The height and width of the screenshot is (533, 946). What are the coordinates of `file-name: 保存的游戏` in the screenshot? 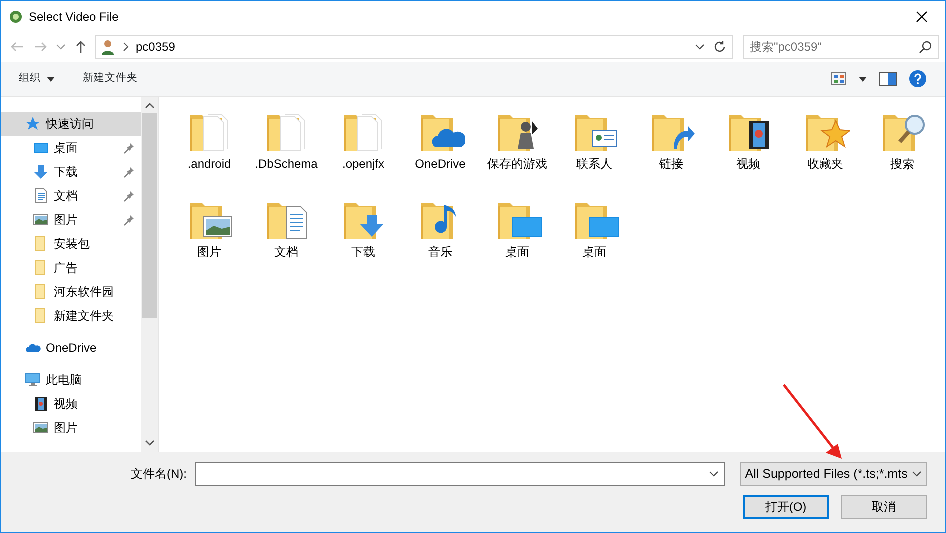 It's located at (518, 164).